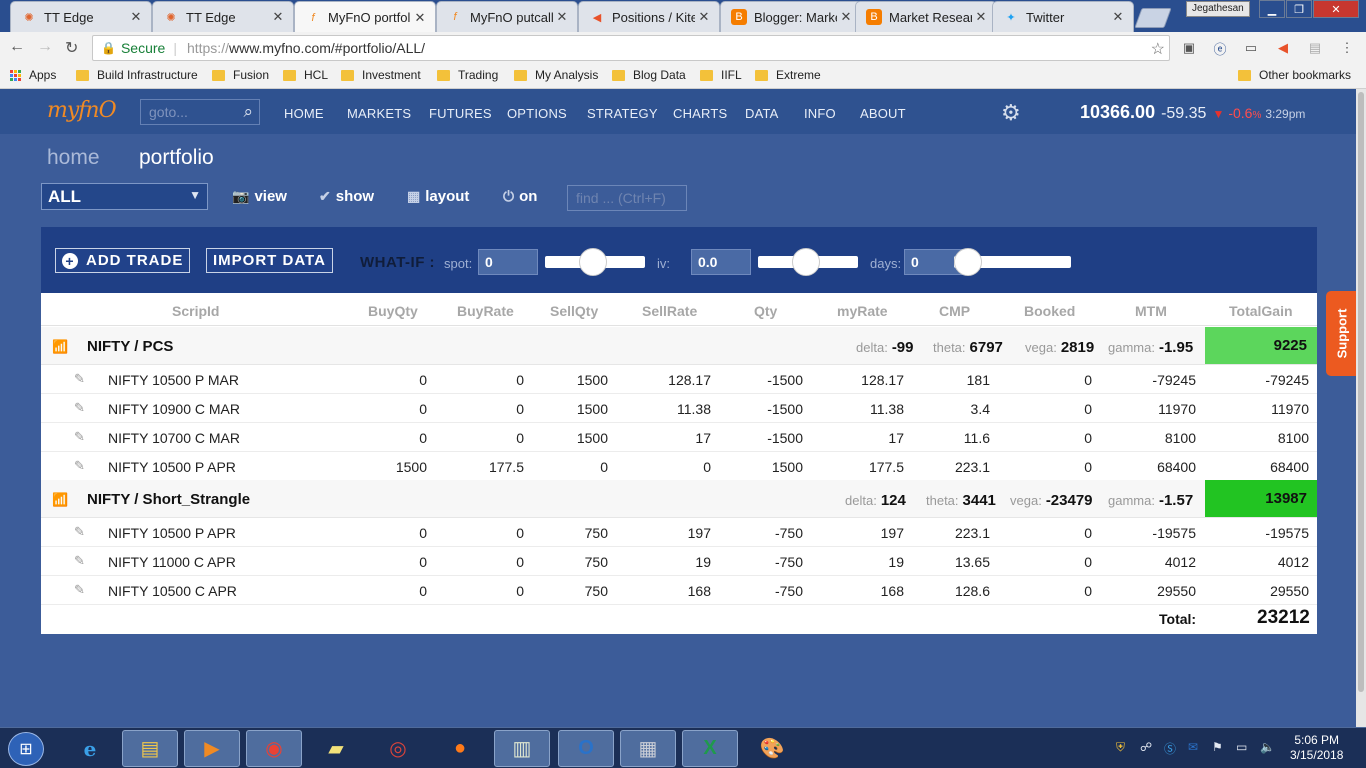 This screenshot has width=1366, height=768. Describe the element at coordinates (90, 748) in the screenshot. I see `internet-explorer-icon: e` at that location.